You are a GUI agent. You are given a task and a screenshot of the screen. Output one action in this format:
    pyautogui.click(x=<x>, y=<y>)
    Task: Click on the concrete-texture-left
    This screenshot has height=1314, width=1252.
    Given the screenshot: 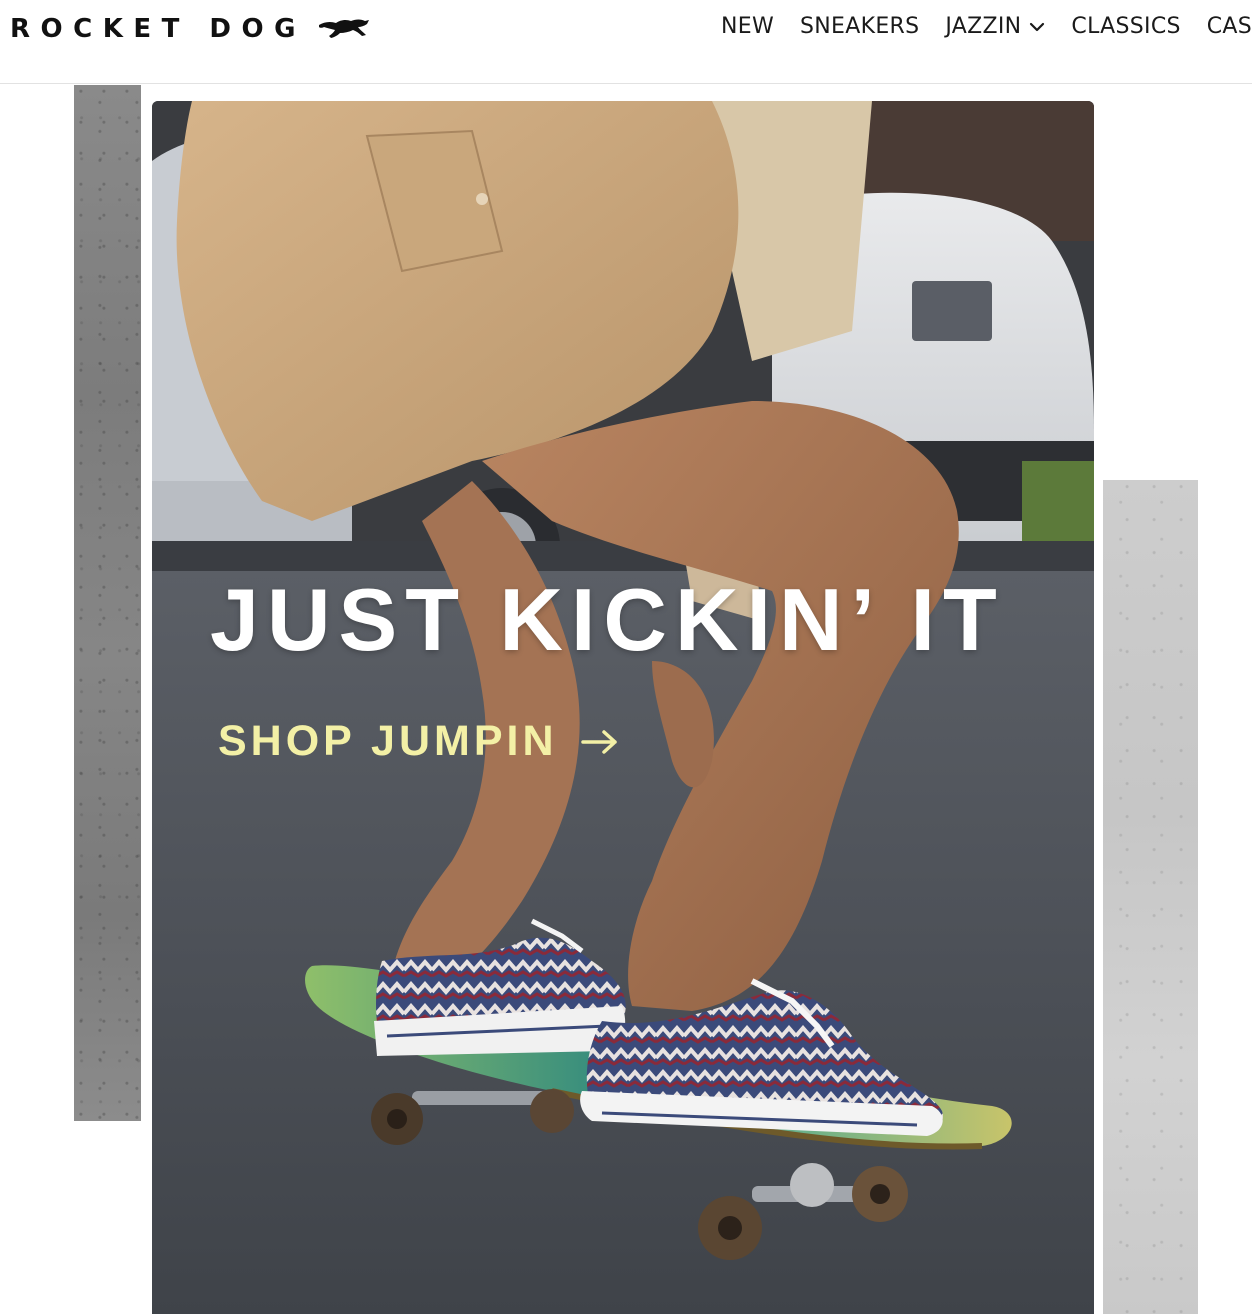 What is the action you would take?
    pyautogui.click(x=107, y=603)
    